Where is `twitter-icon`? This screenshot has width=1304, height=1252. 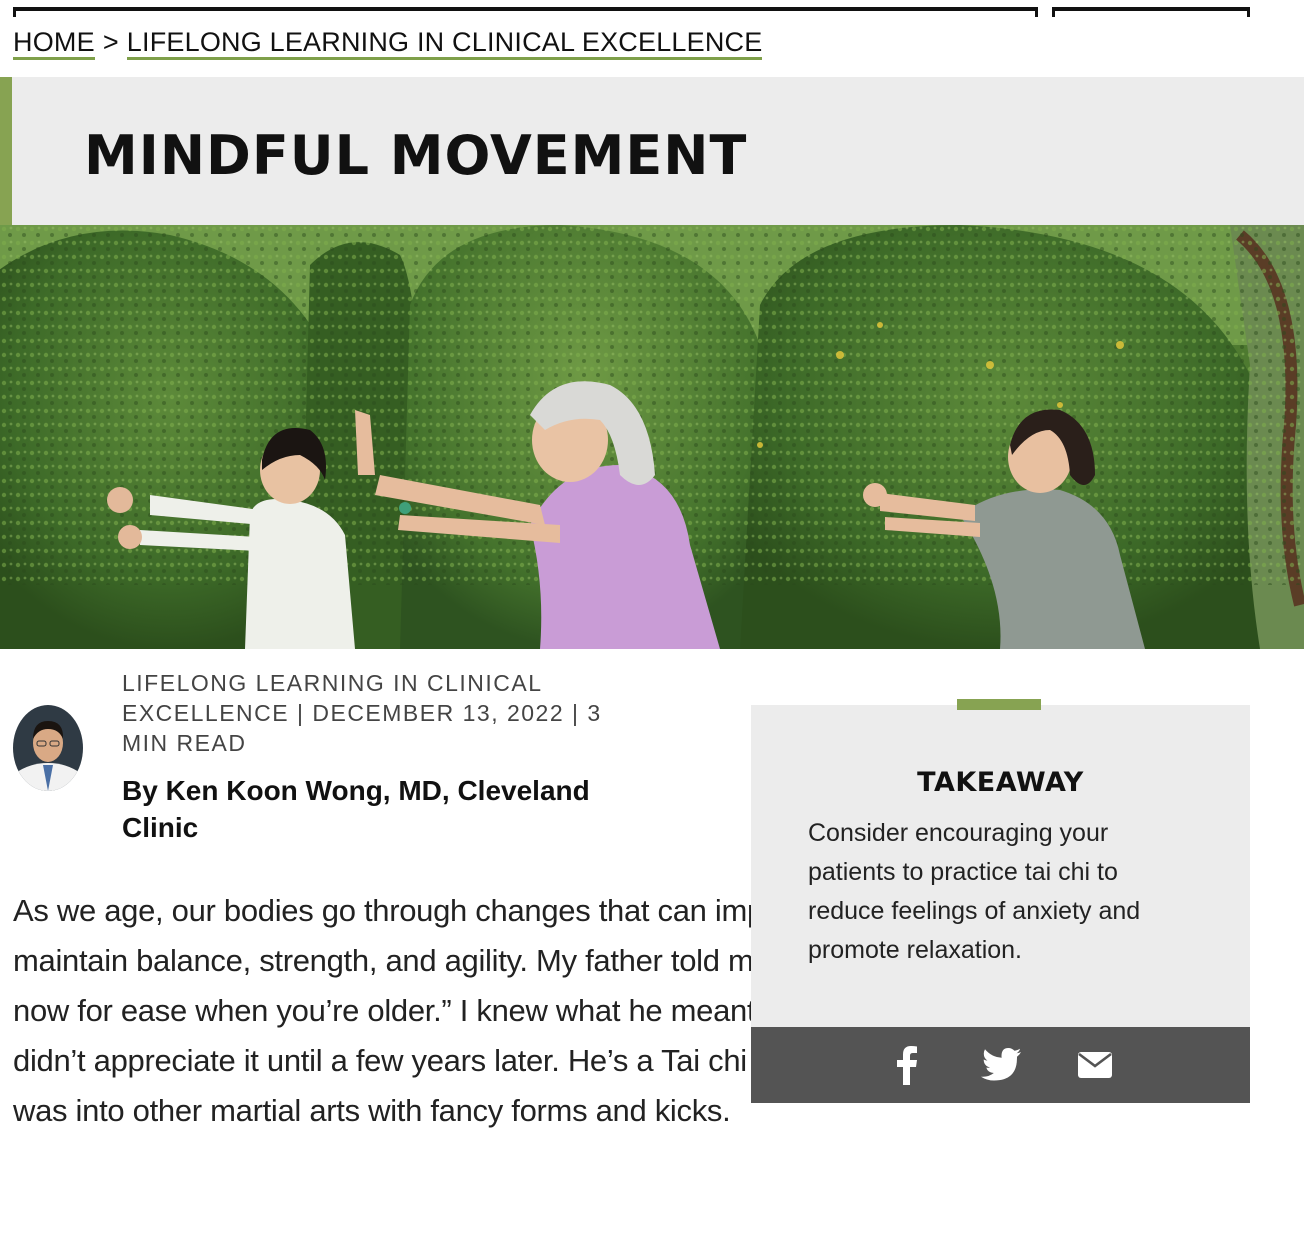 twitter-icon is located at coordinates (1001, 1065).